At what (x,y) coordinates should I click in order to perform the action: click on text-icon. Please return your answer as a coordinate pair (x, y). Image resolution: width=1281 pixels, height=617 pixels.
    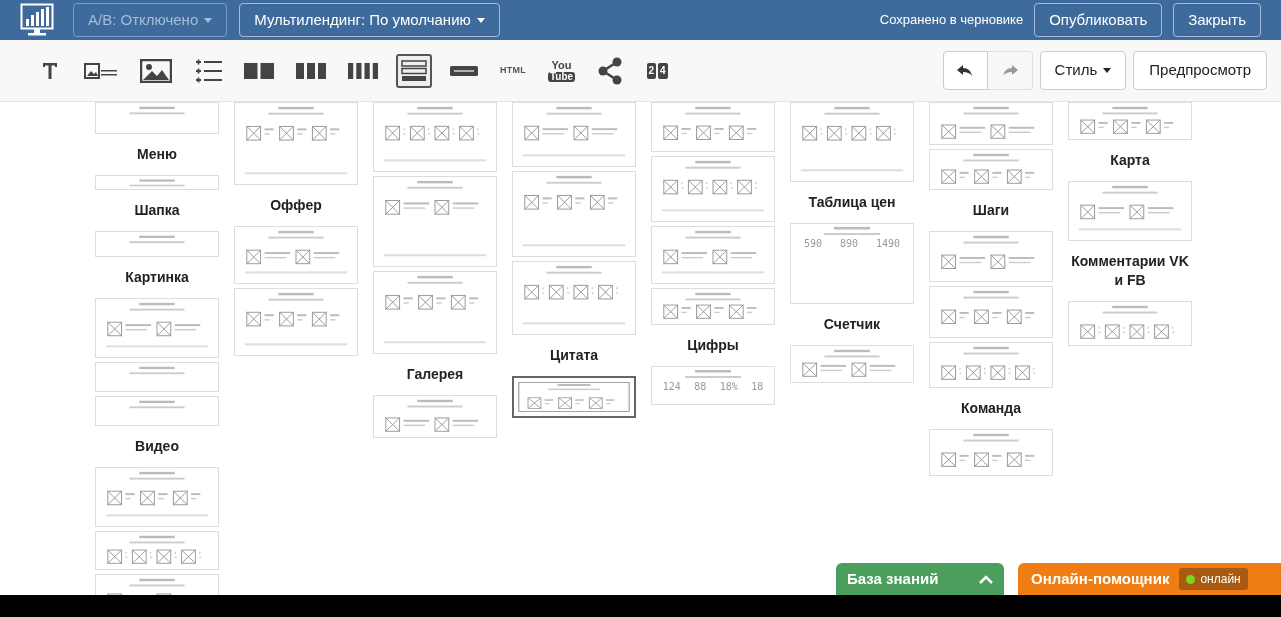
    Looking at the image, I should click on (50, 70).